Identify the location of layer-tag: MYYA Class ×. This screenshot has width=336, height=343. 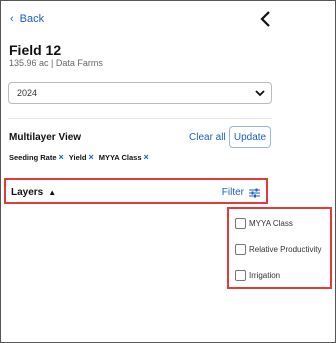
(124, 157).